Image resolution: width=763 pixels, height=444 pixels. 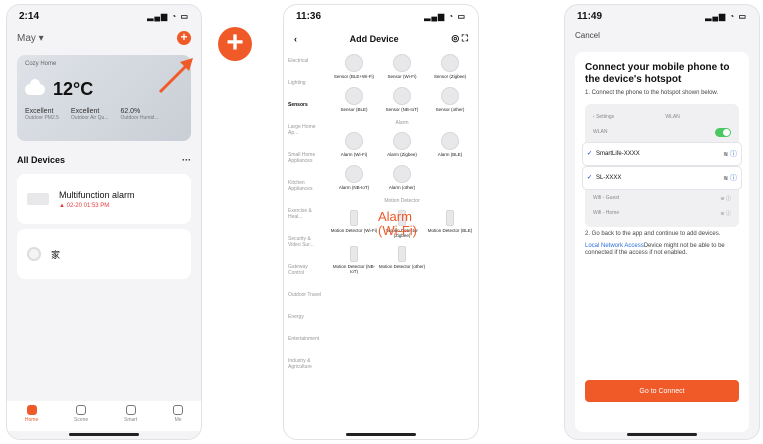 I want to click on device-type-item: Sensor (Zigbee), so click(x=450, y=66).